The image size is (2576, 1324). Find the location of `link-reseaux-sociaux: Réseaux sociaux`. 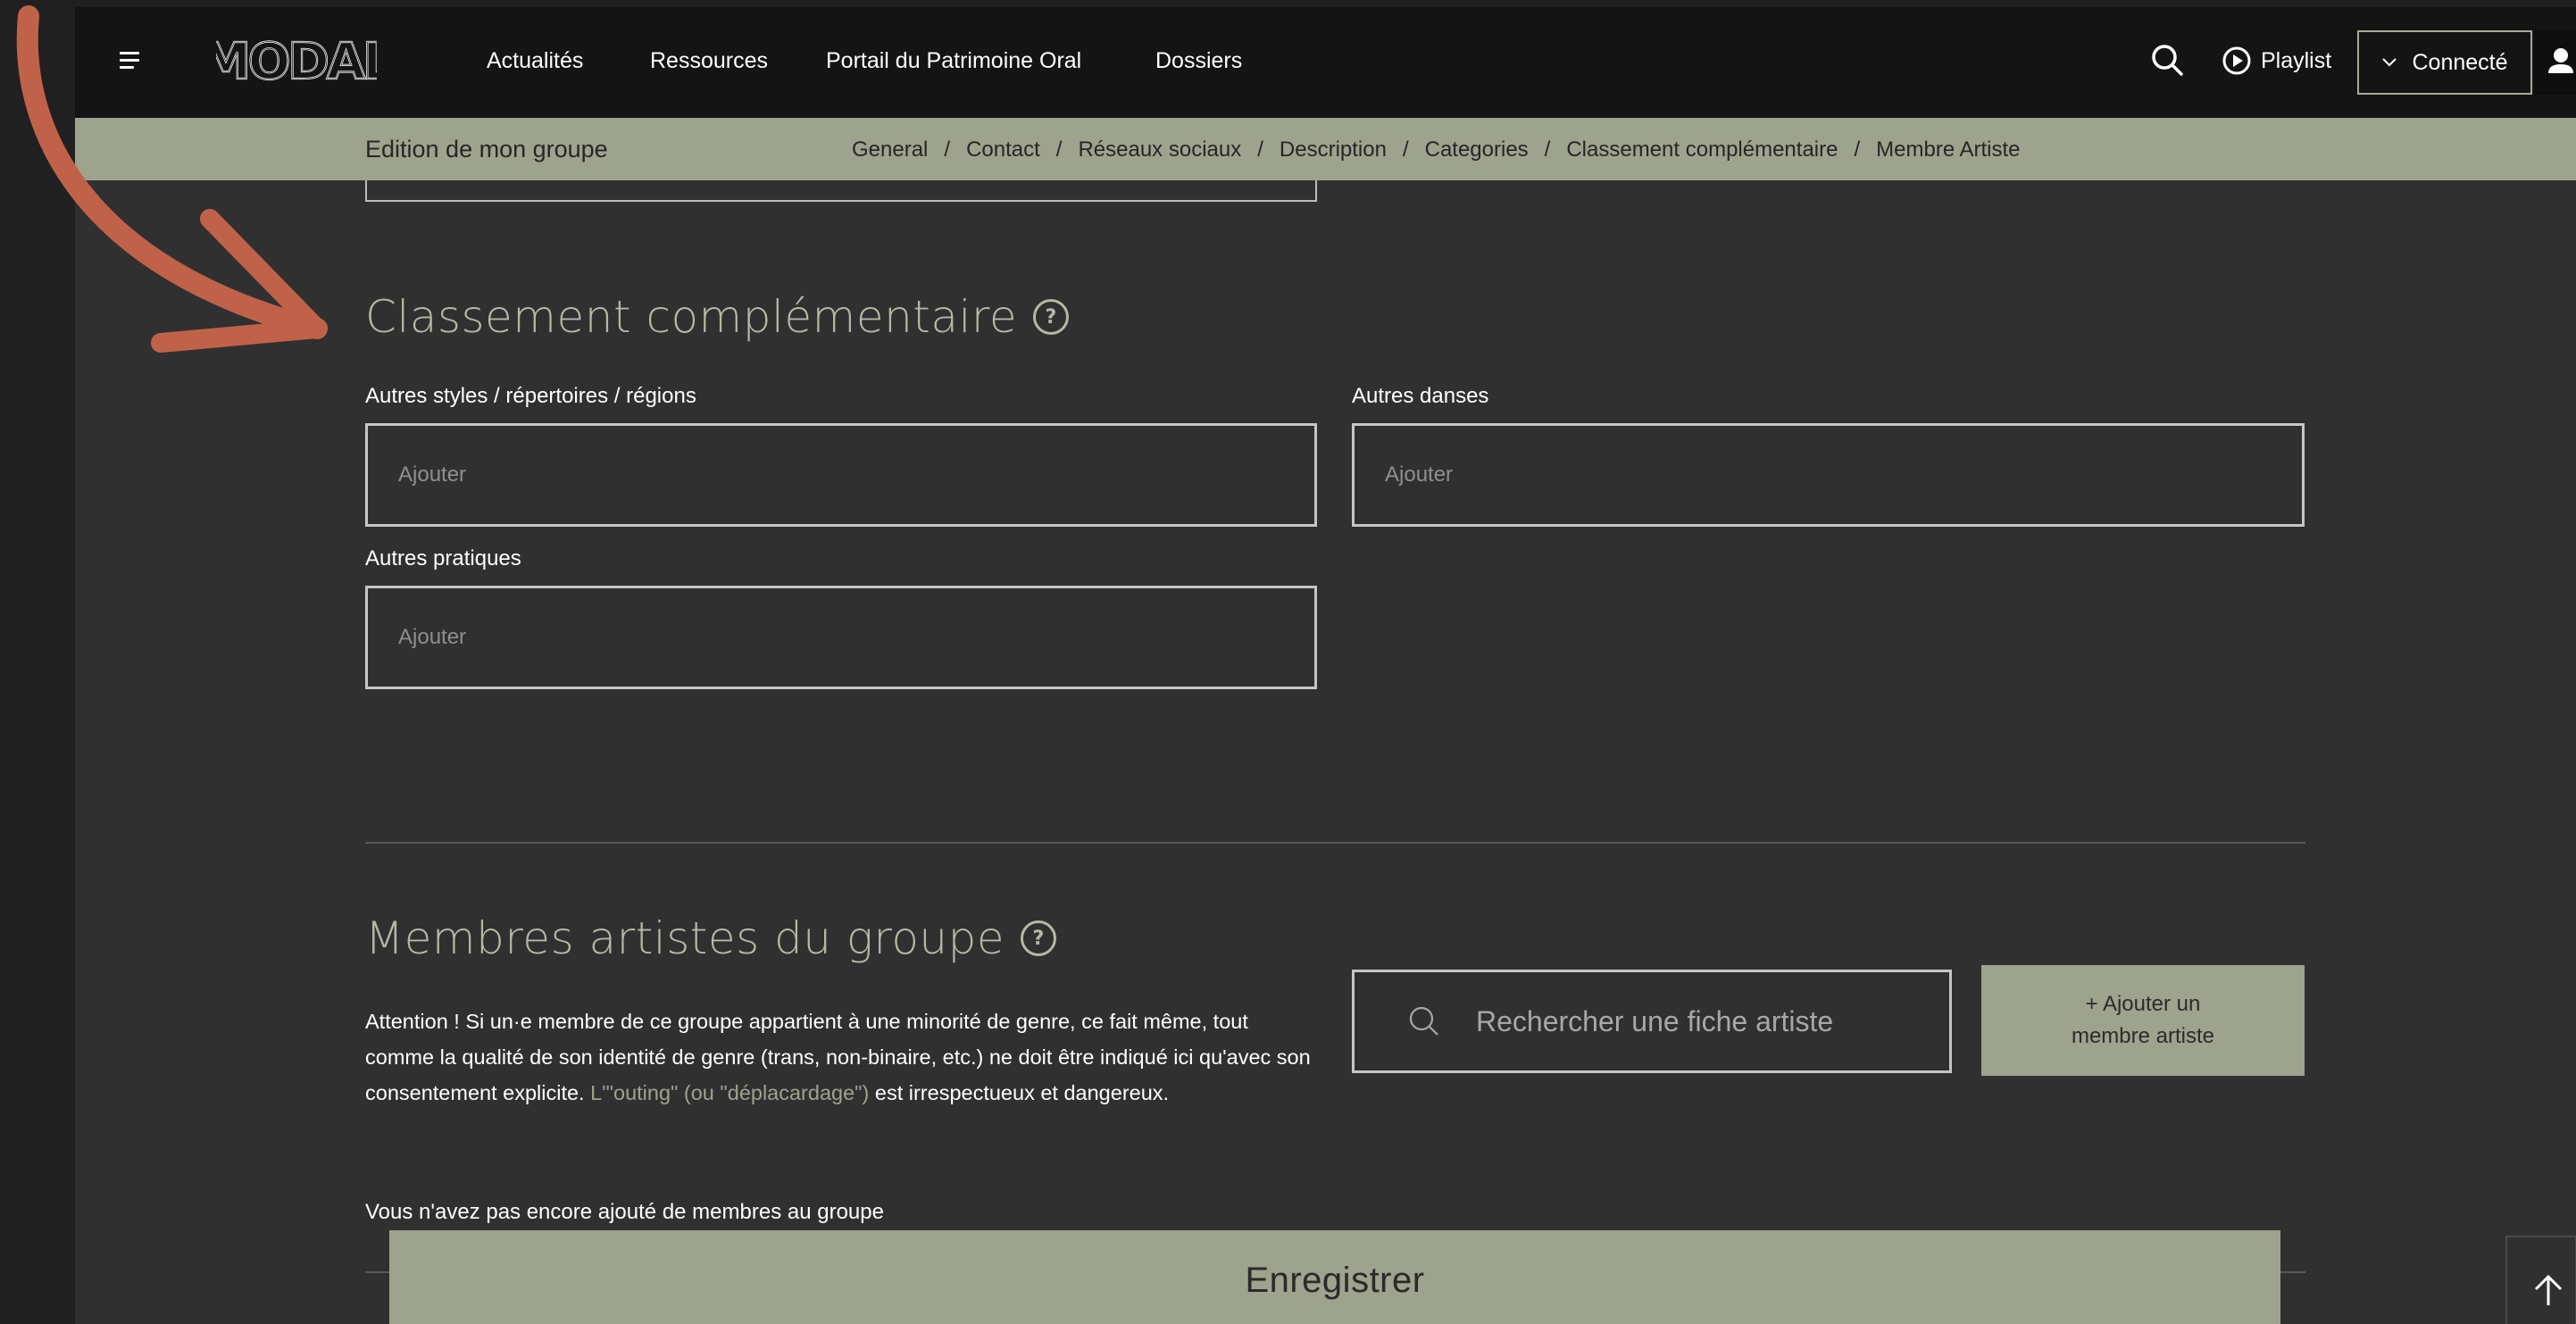

link-reseaux-sociaux: Réseaux sociaux is located at coordinates (1159, 149).